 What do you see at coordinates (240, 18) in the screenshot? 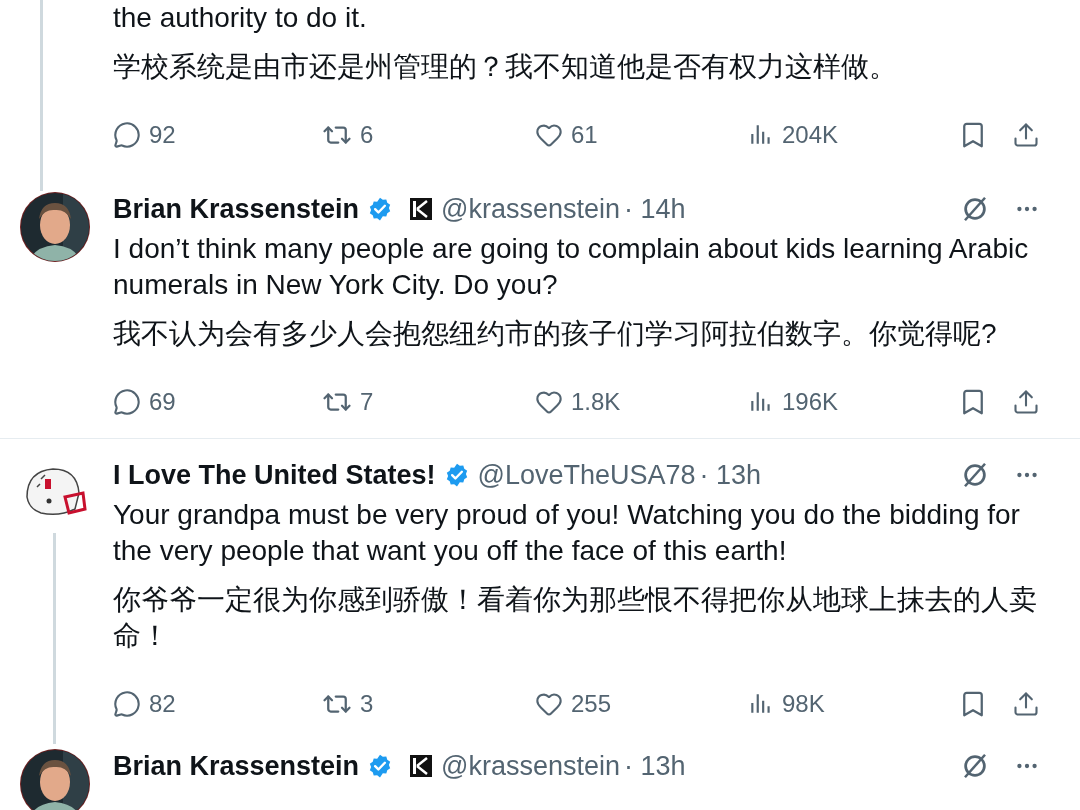
I see `post-text: the authority to do it.` at bounding box center [240, 18].